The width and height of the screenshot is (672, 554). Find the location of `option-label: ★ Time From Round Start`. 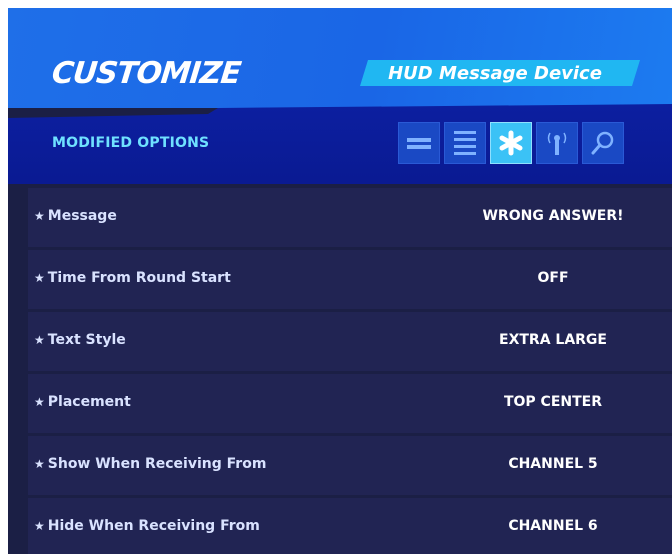

option-label: ★ Time From Round Start is located at coordinates (132, 278).